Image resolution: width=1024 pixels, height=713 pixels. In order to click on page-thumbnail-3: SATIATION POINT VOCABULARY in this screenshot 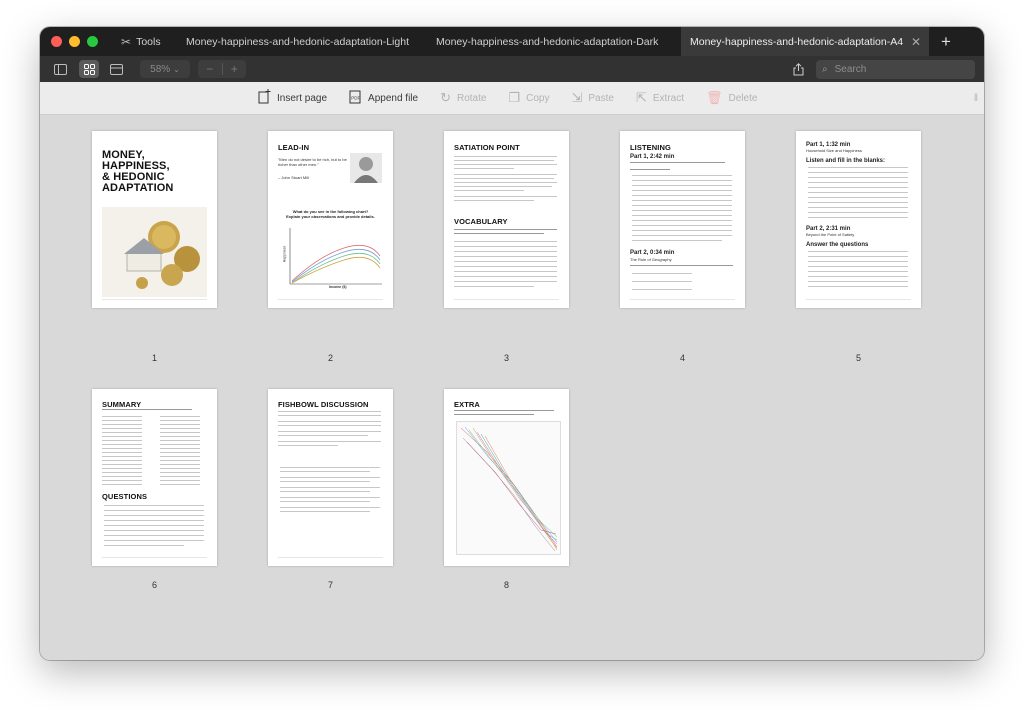, I will do `click(506, 219)`.